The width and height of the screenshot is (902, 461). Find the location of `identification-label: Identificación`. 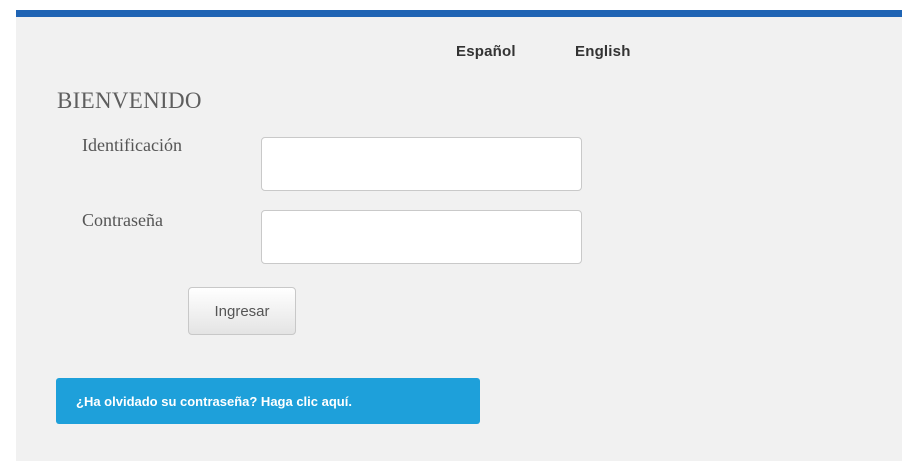

identification-label: Identificación is located at coordinates (132, 145).